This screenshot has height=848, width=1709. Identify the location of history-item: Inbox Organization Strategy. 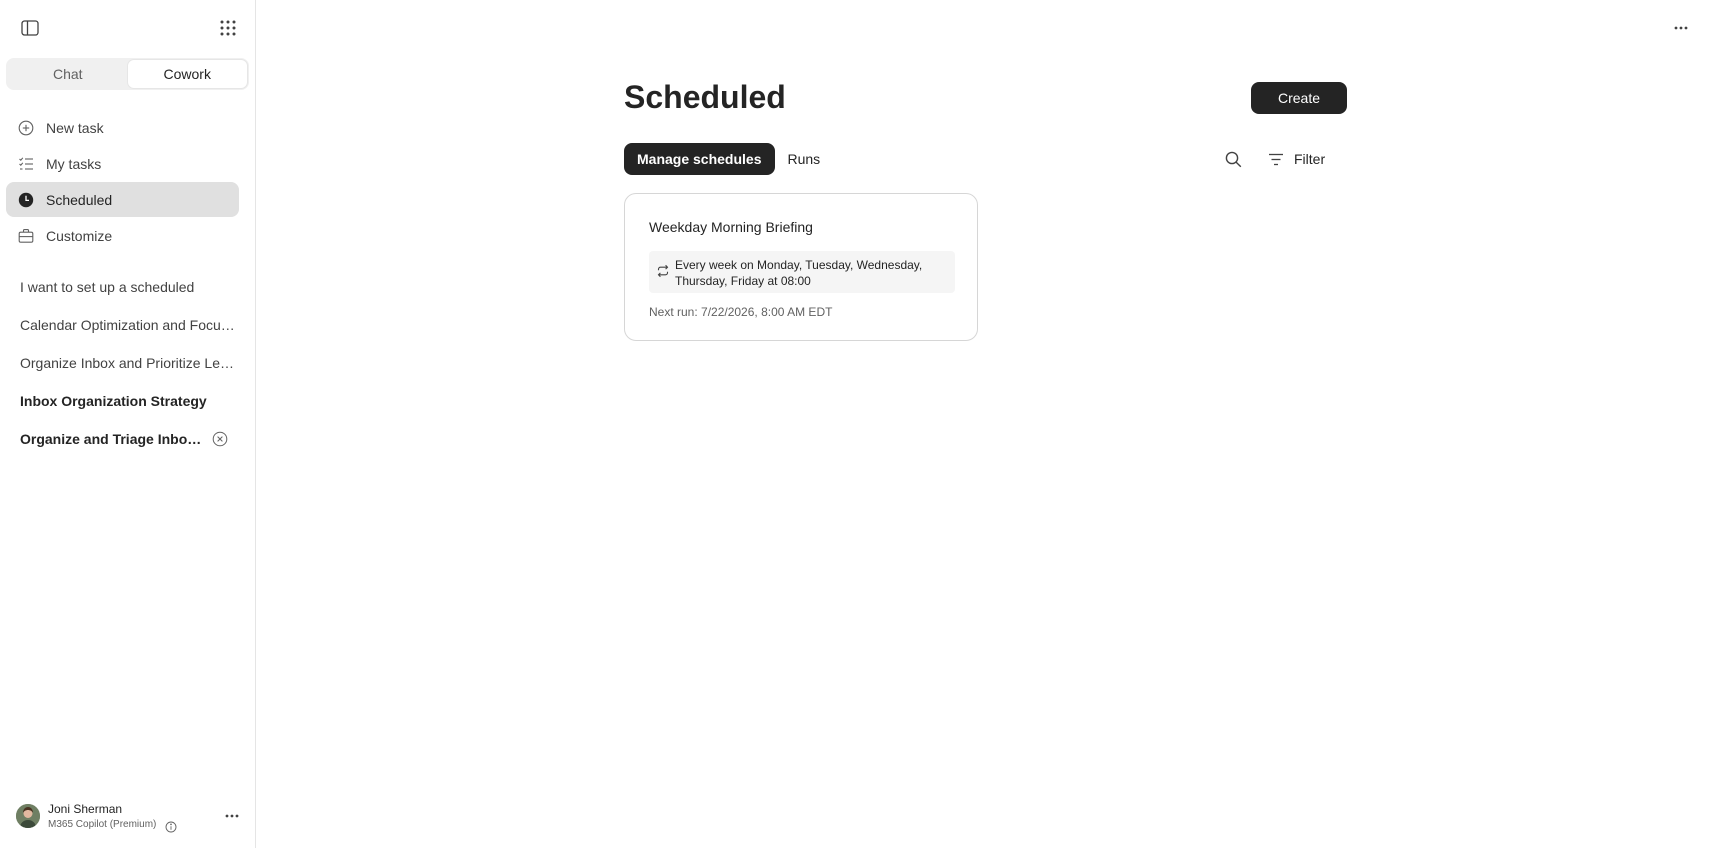
(122, 401).